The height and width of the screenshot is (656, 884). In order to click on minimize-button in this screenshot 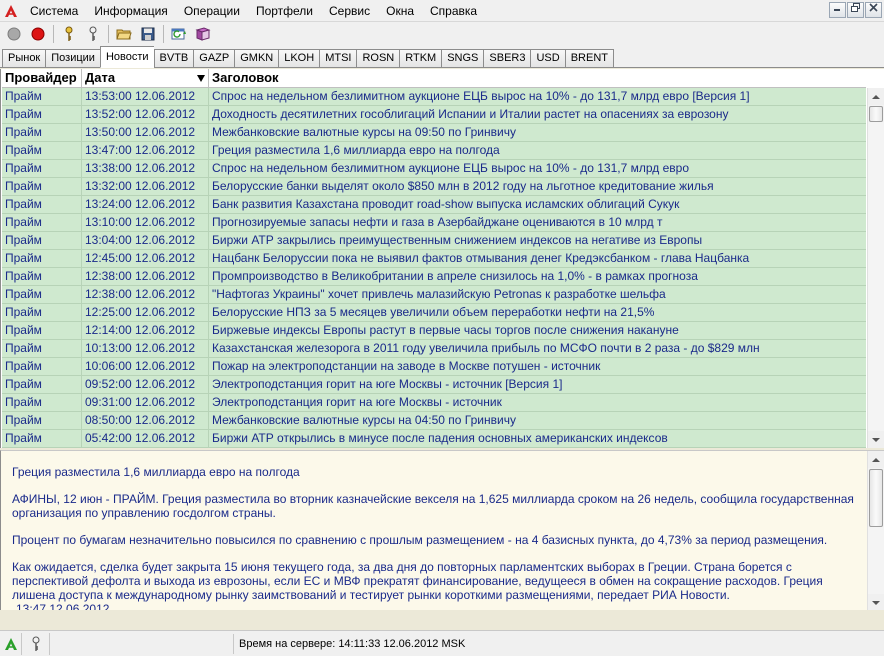, I will do `click(837, 10)`.